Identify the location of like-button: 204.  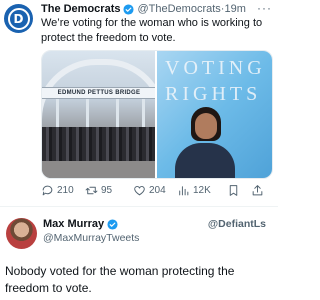
(155, 190).